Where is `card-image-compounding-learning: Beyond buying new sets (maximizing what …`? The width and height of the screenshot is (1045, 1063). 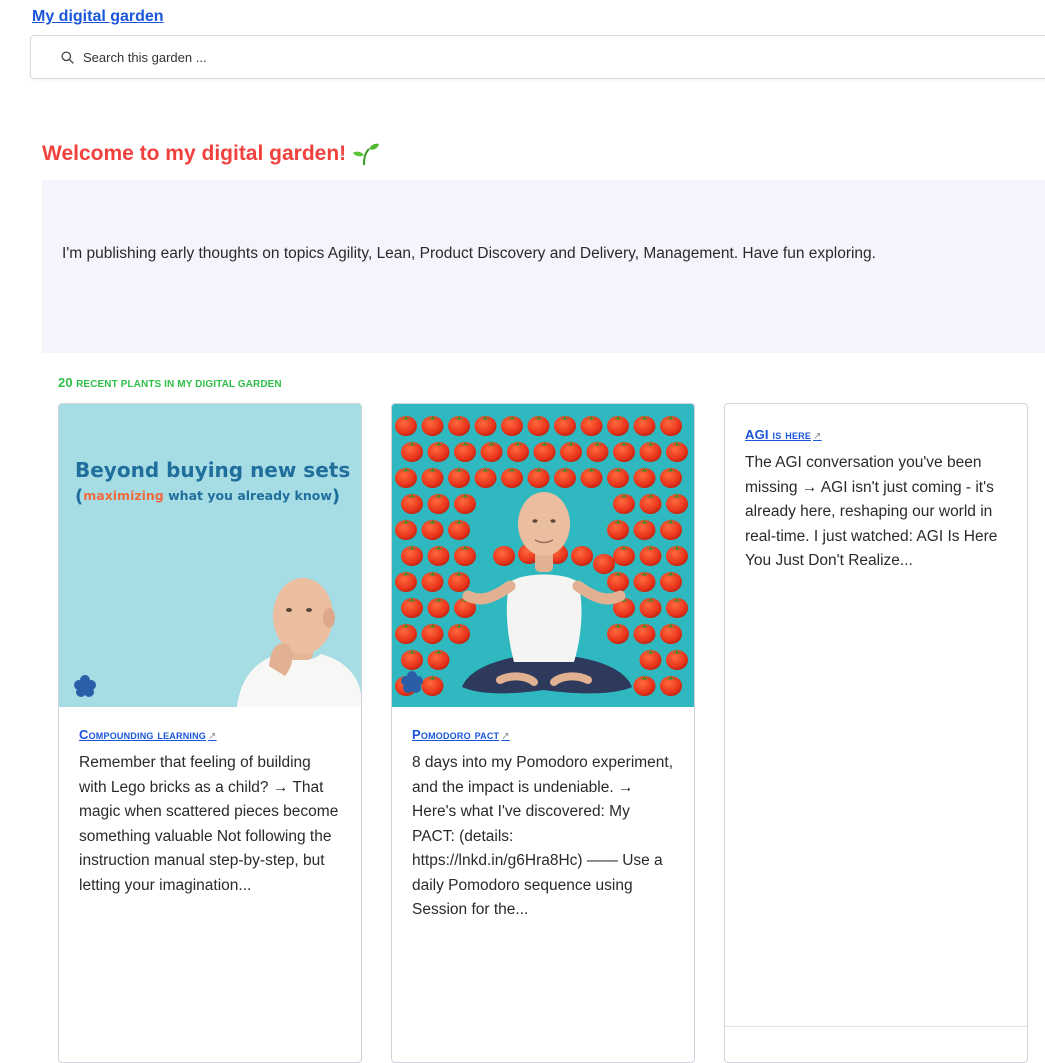
card-image-compounding-learning: Beyond buying new sets (maximizing what … is located at coordinates (210, 555).